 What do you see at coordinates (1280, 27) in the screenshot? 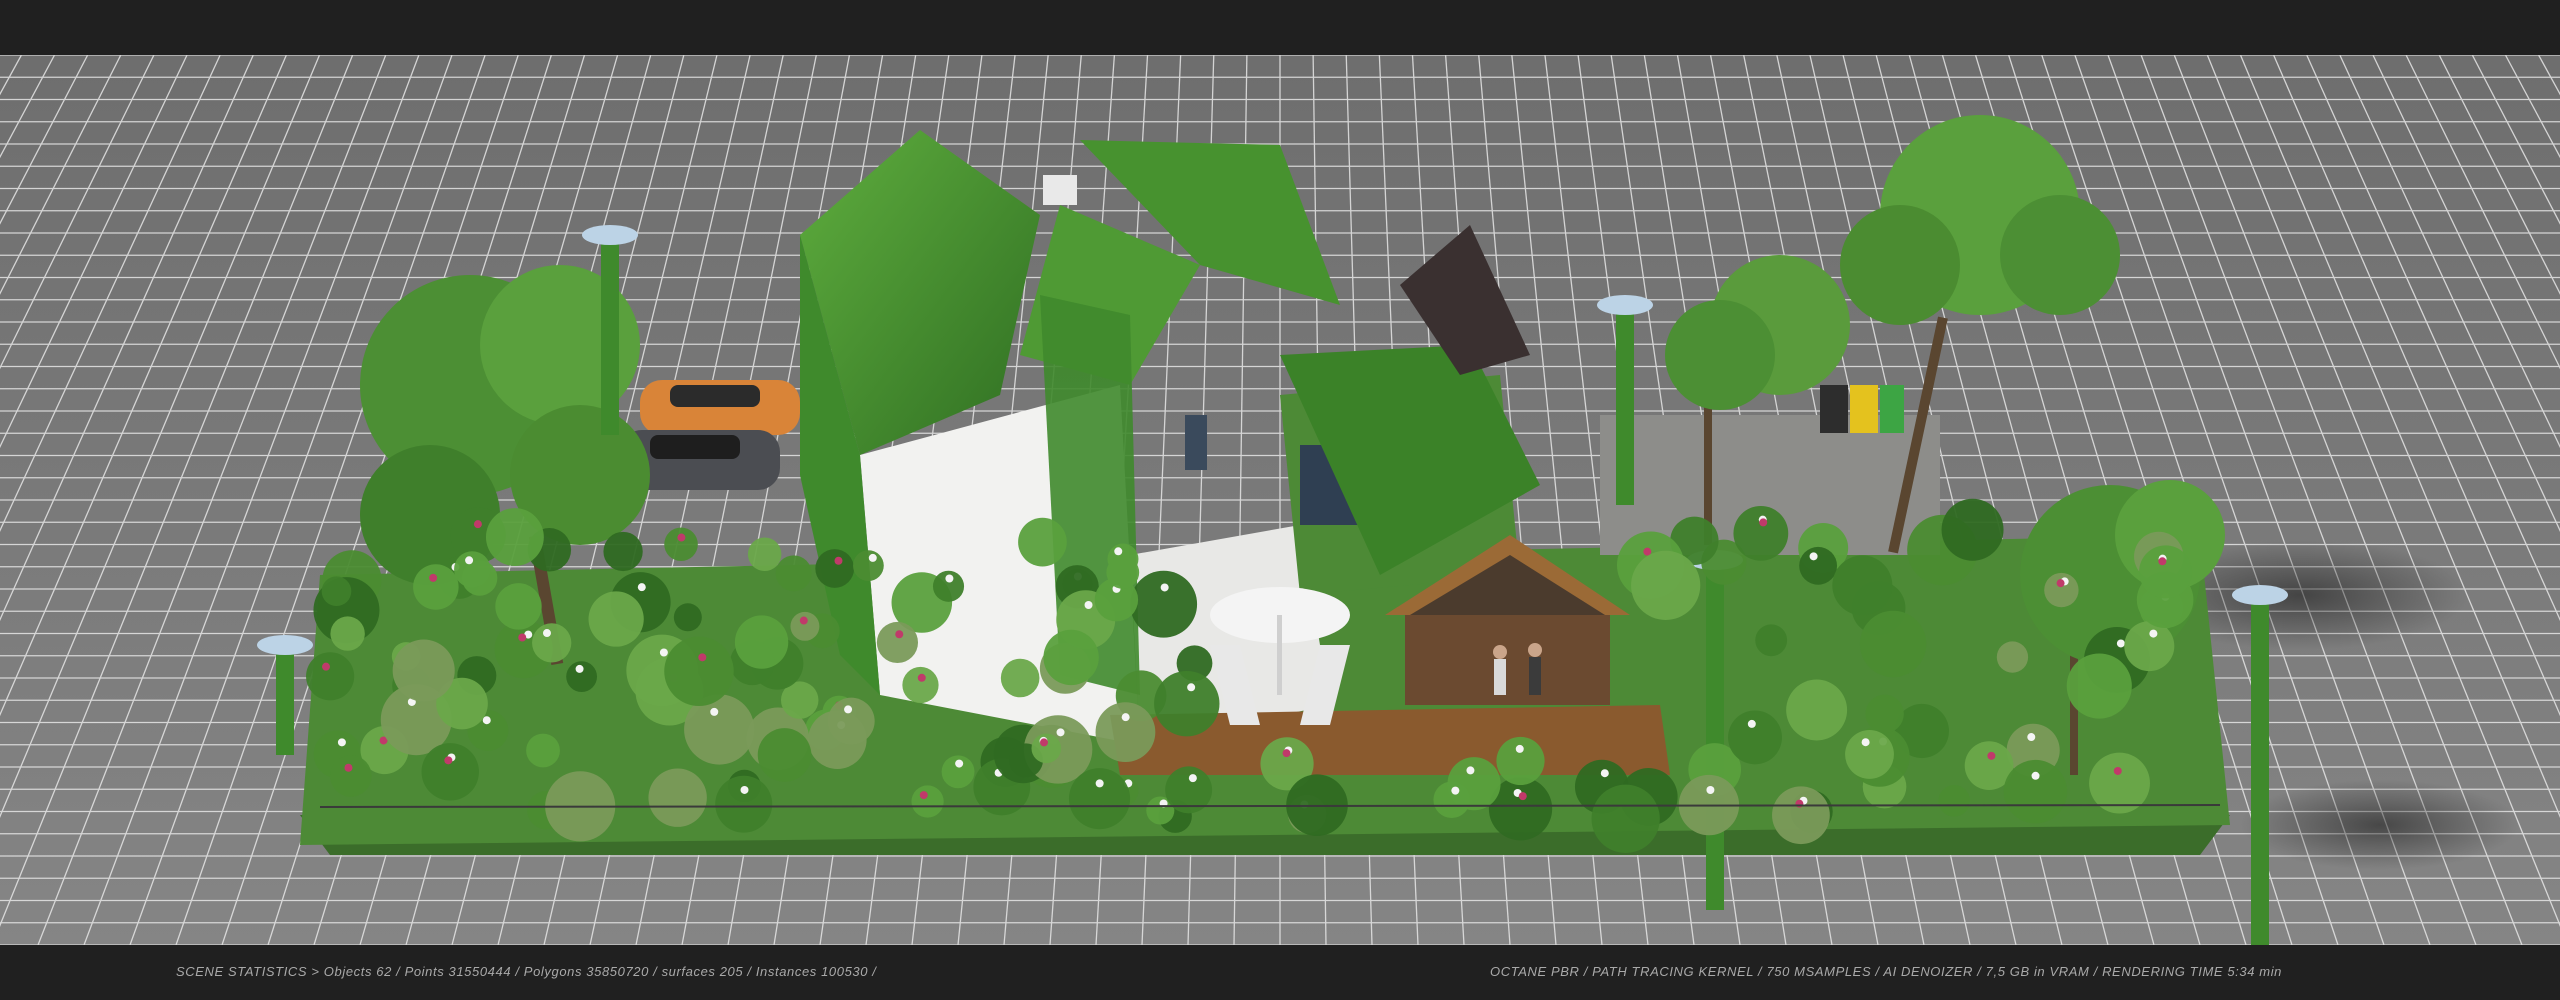
I see `top-letterbox-bar` at bounding box center [1280, 27].